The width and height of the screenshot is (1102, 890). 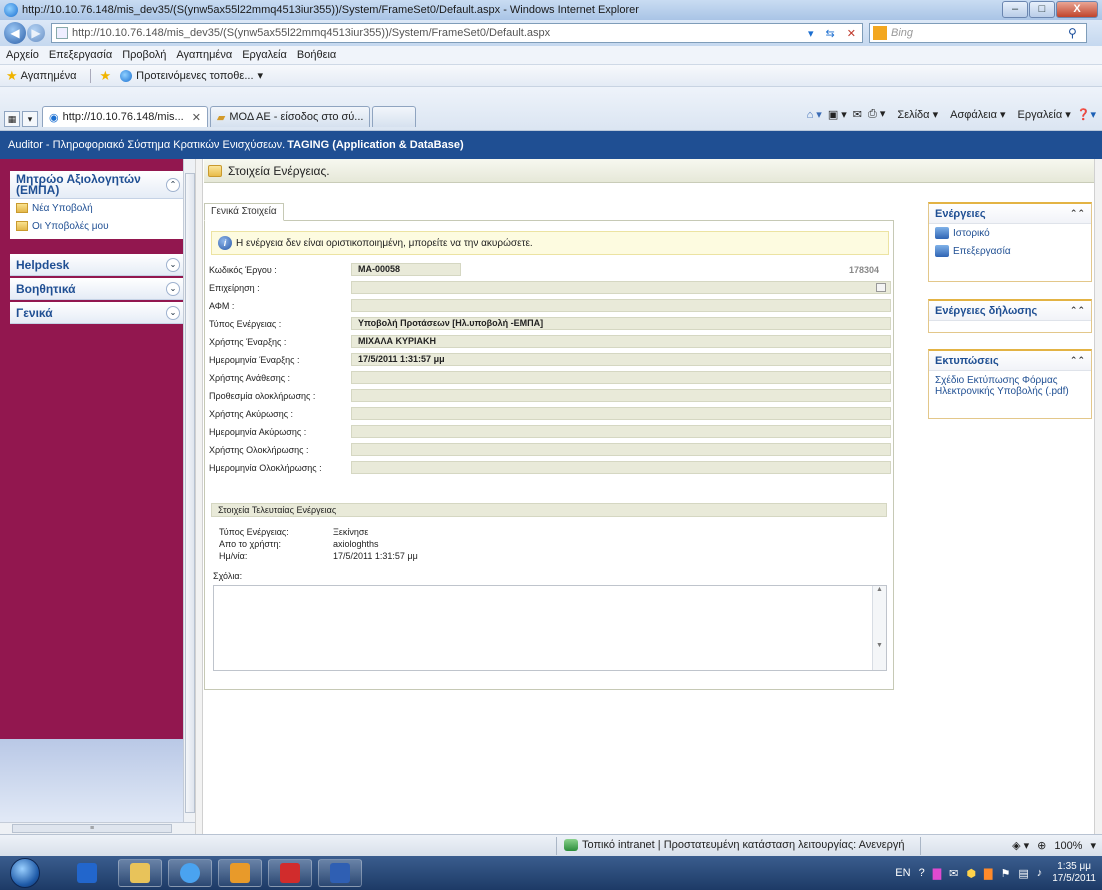 I want to click on frame-splitter, so click(x=199, y=496).